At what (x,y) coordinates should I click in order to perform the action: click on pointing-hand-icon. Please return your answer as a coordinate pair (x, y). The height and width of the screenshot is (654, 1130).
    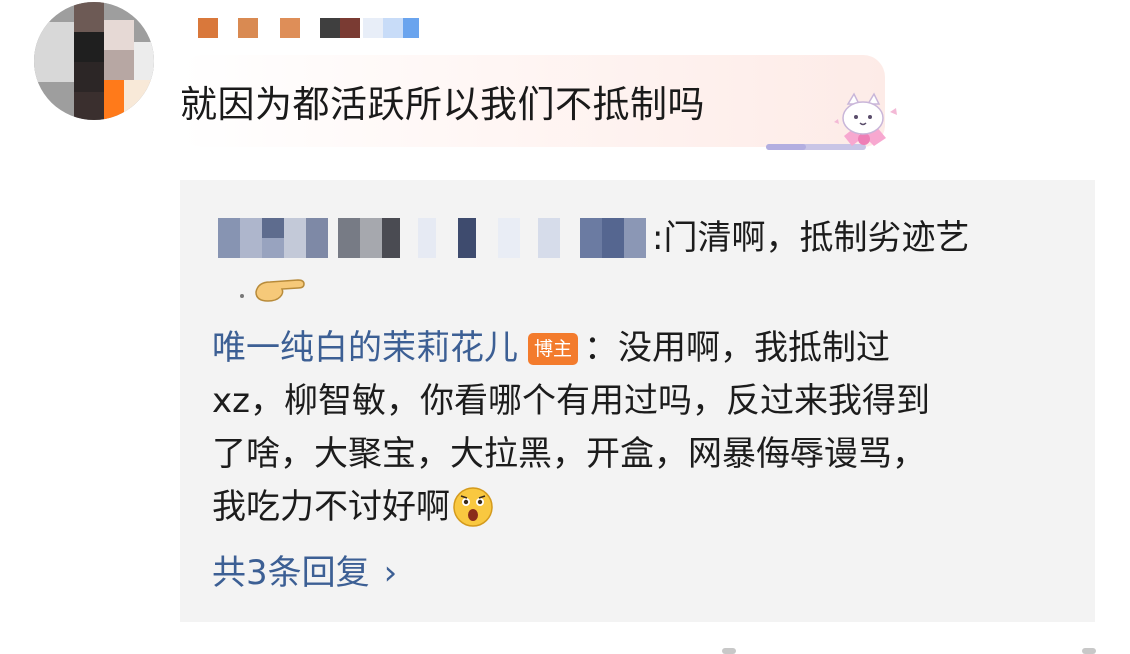
    Looking at the image, I should click on (272, 290).